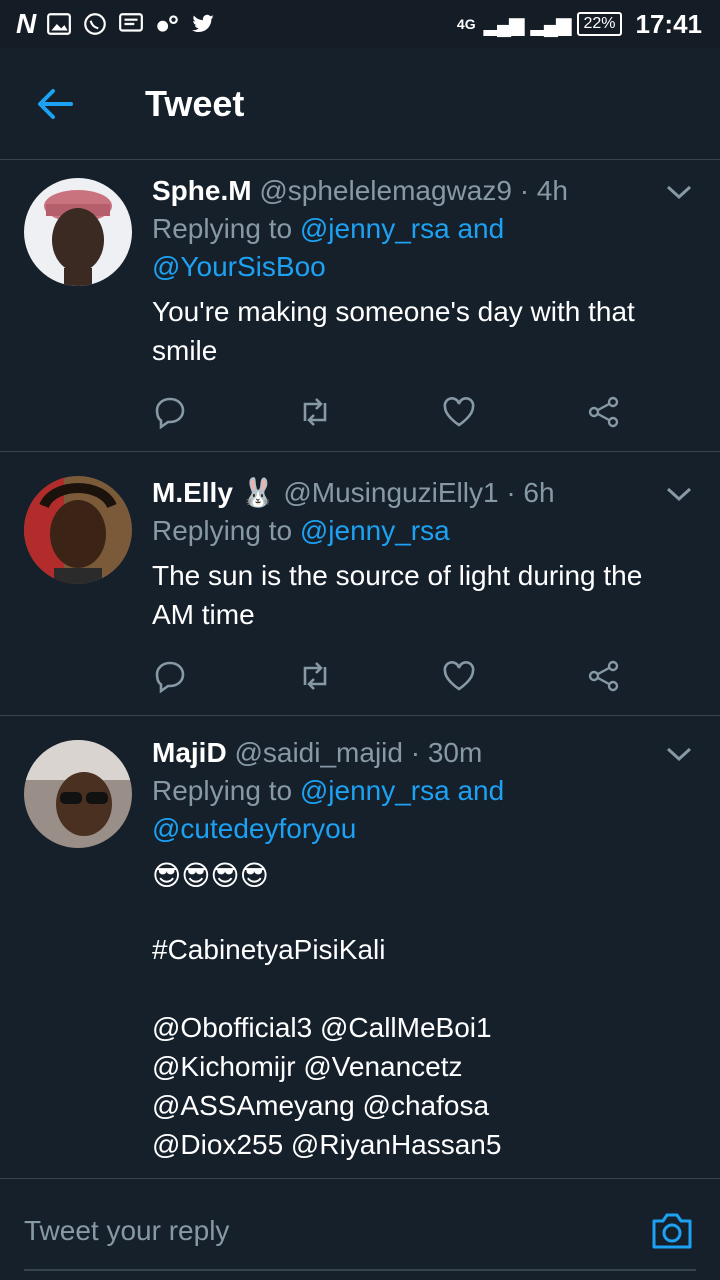  Describe the element at coordinates (375, 530) in the screenshot. I see `reply-mention: @jenny_rsa` at that location.